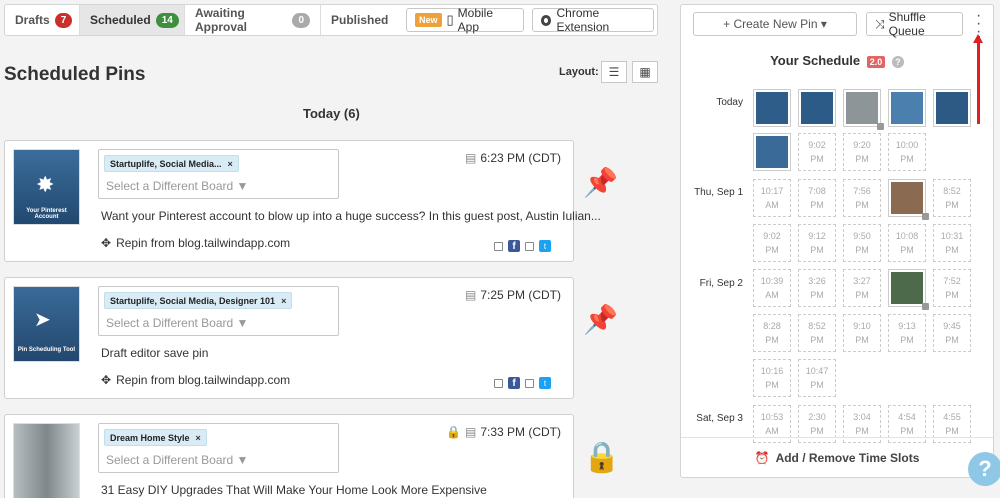  I want to click on pin-time: ▤ 6:23 PM (CDT), so click(513, 158).